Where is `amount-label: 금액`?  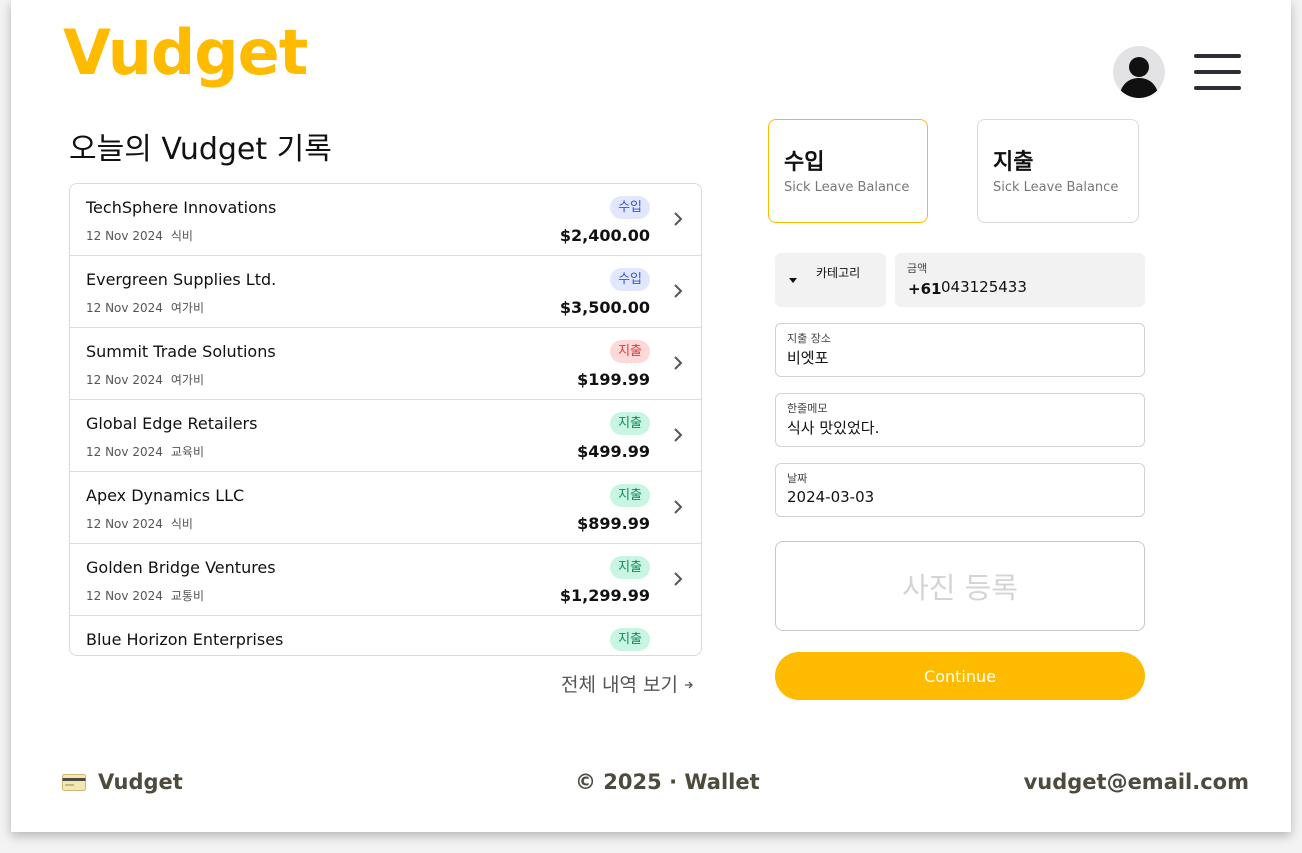
amount-label: 금액 is located at coordinates (917, 268).